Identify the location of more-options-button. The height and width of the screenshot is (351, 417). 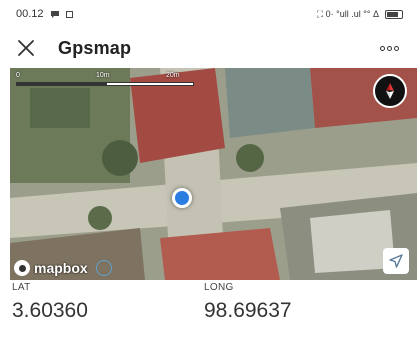
(389, 48).